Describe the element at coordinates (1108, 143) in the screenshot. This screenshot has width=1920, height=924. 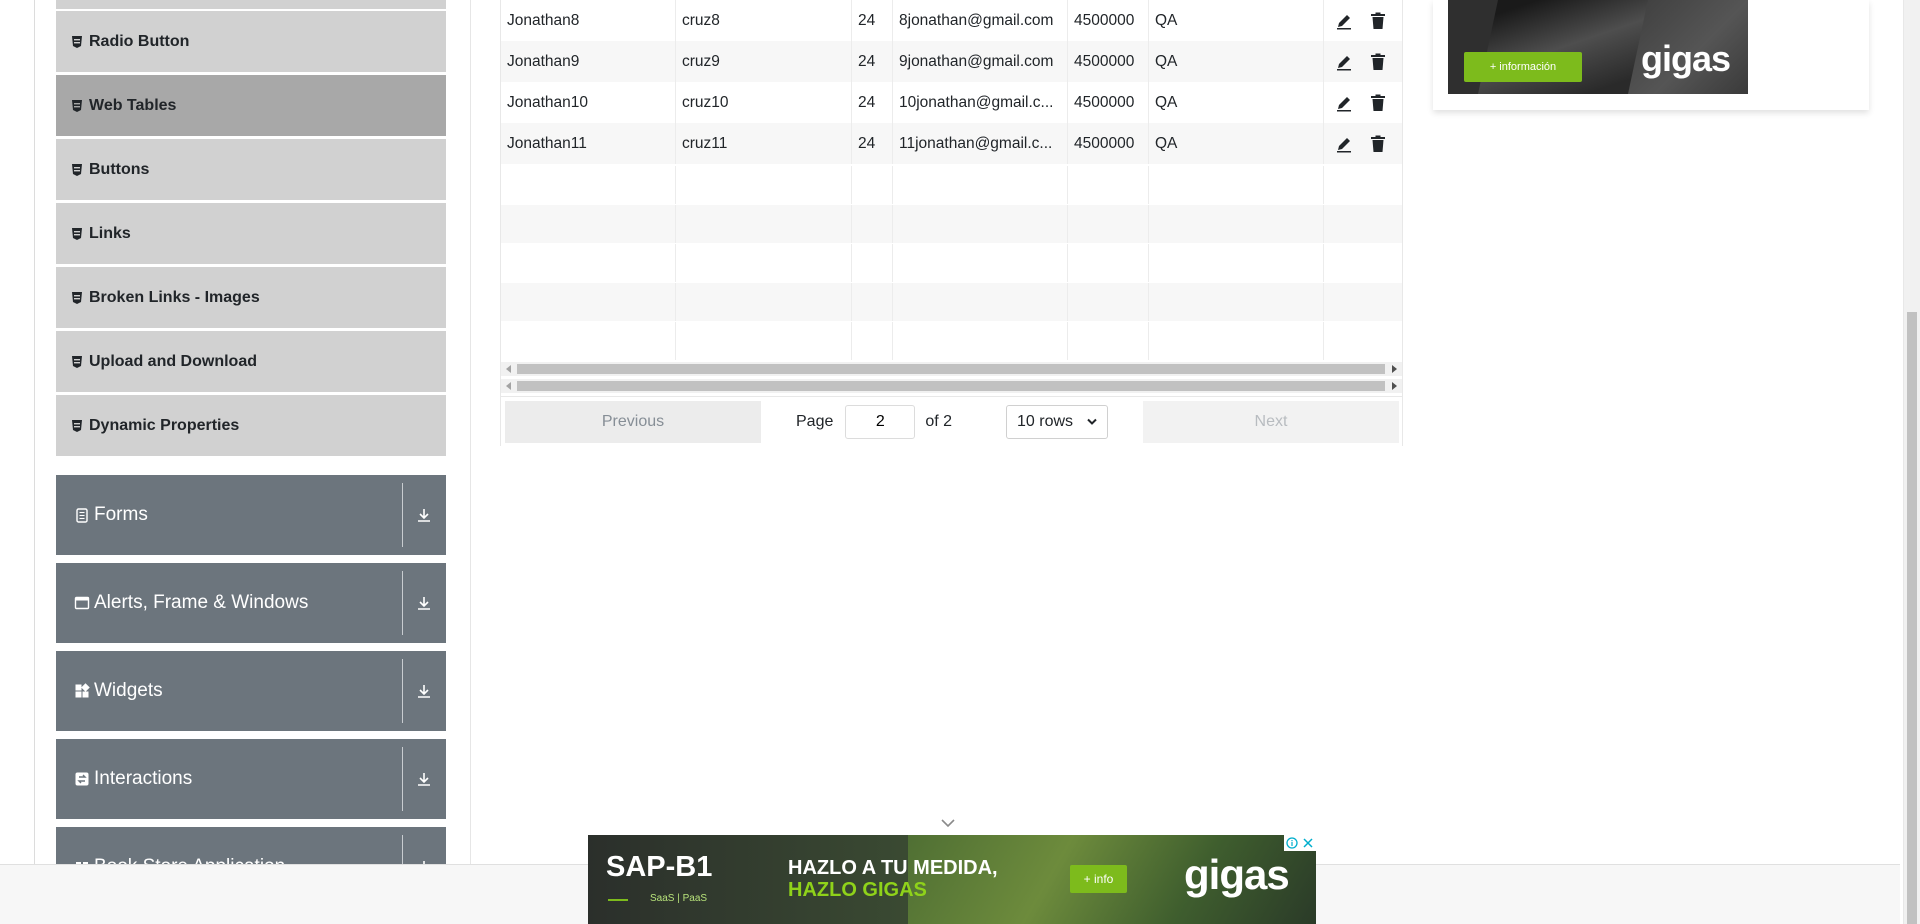
I see `cell-salary: 4500000` at that location.